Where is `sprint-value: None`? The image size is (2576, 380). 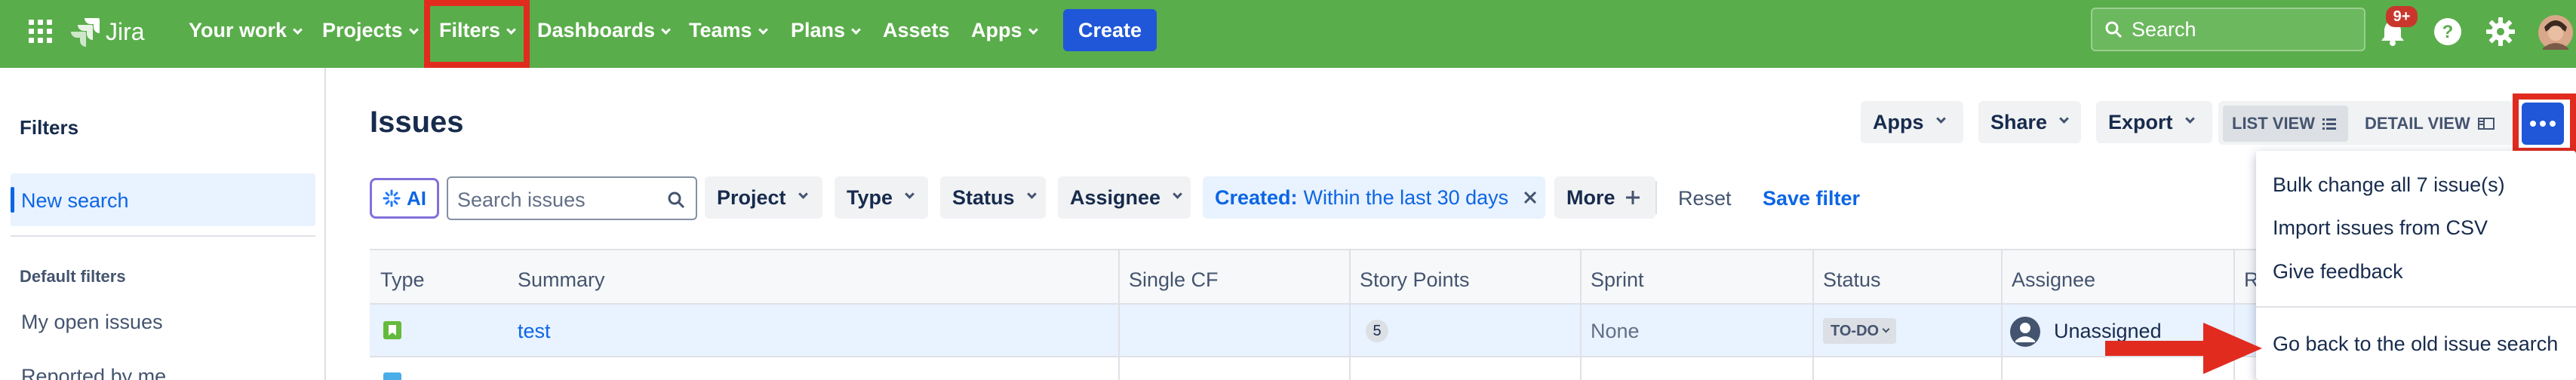 sprint-value: None is located at coordinates (1615, 331).